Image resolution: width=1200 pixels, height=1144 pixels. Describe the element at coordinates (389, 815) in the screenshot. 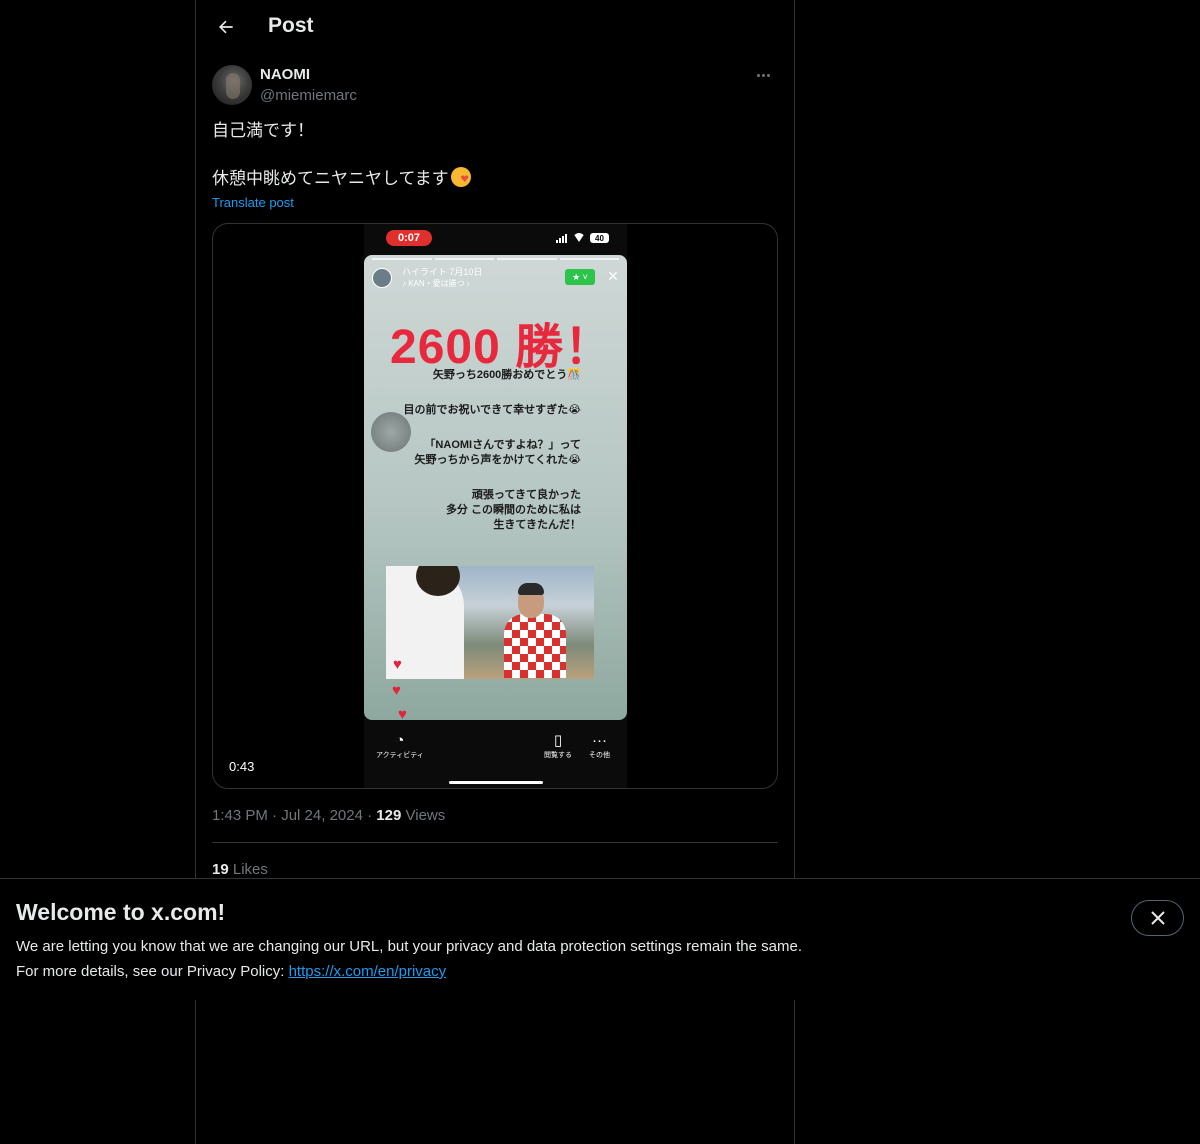

I see `views-count: 129` at that location.